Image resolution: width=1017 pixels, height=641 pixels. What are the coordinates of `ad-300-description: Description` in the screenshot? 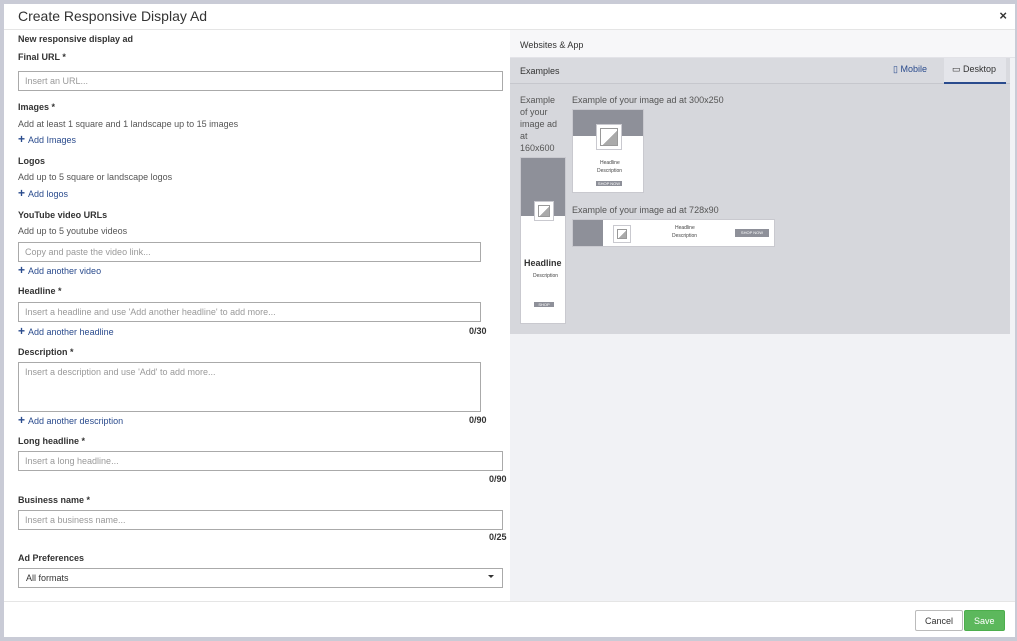 It's located at (610, 171).